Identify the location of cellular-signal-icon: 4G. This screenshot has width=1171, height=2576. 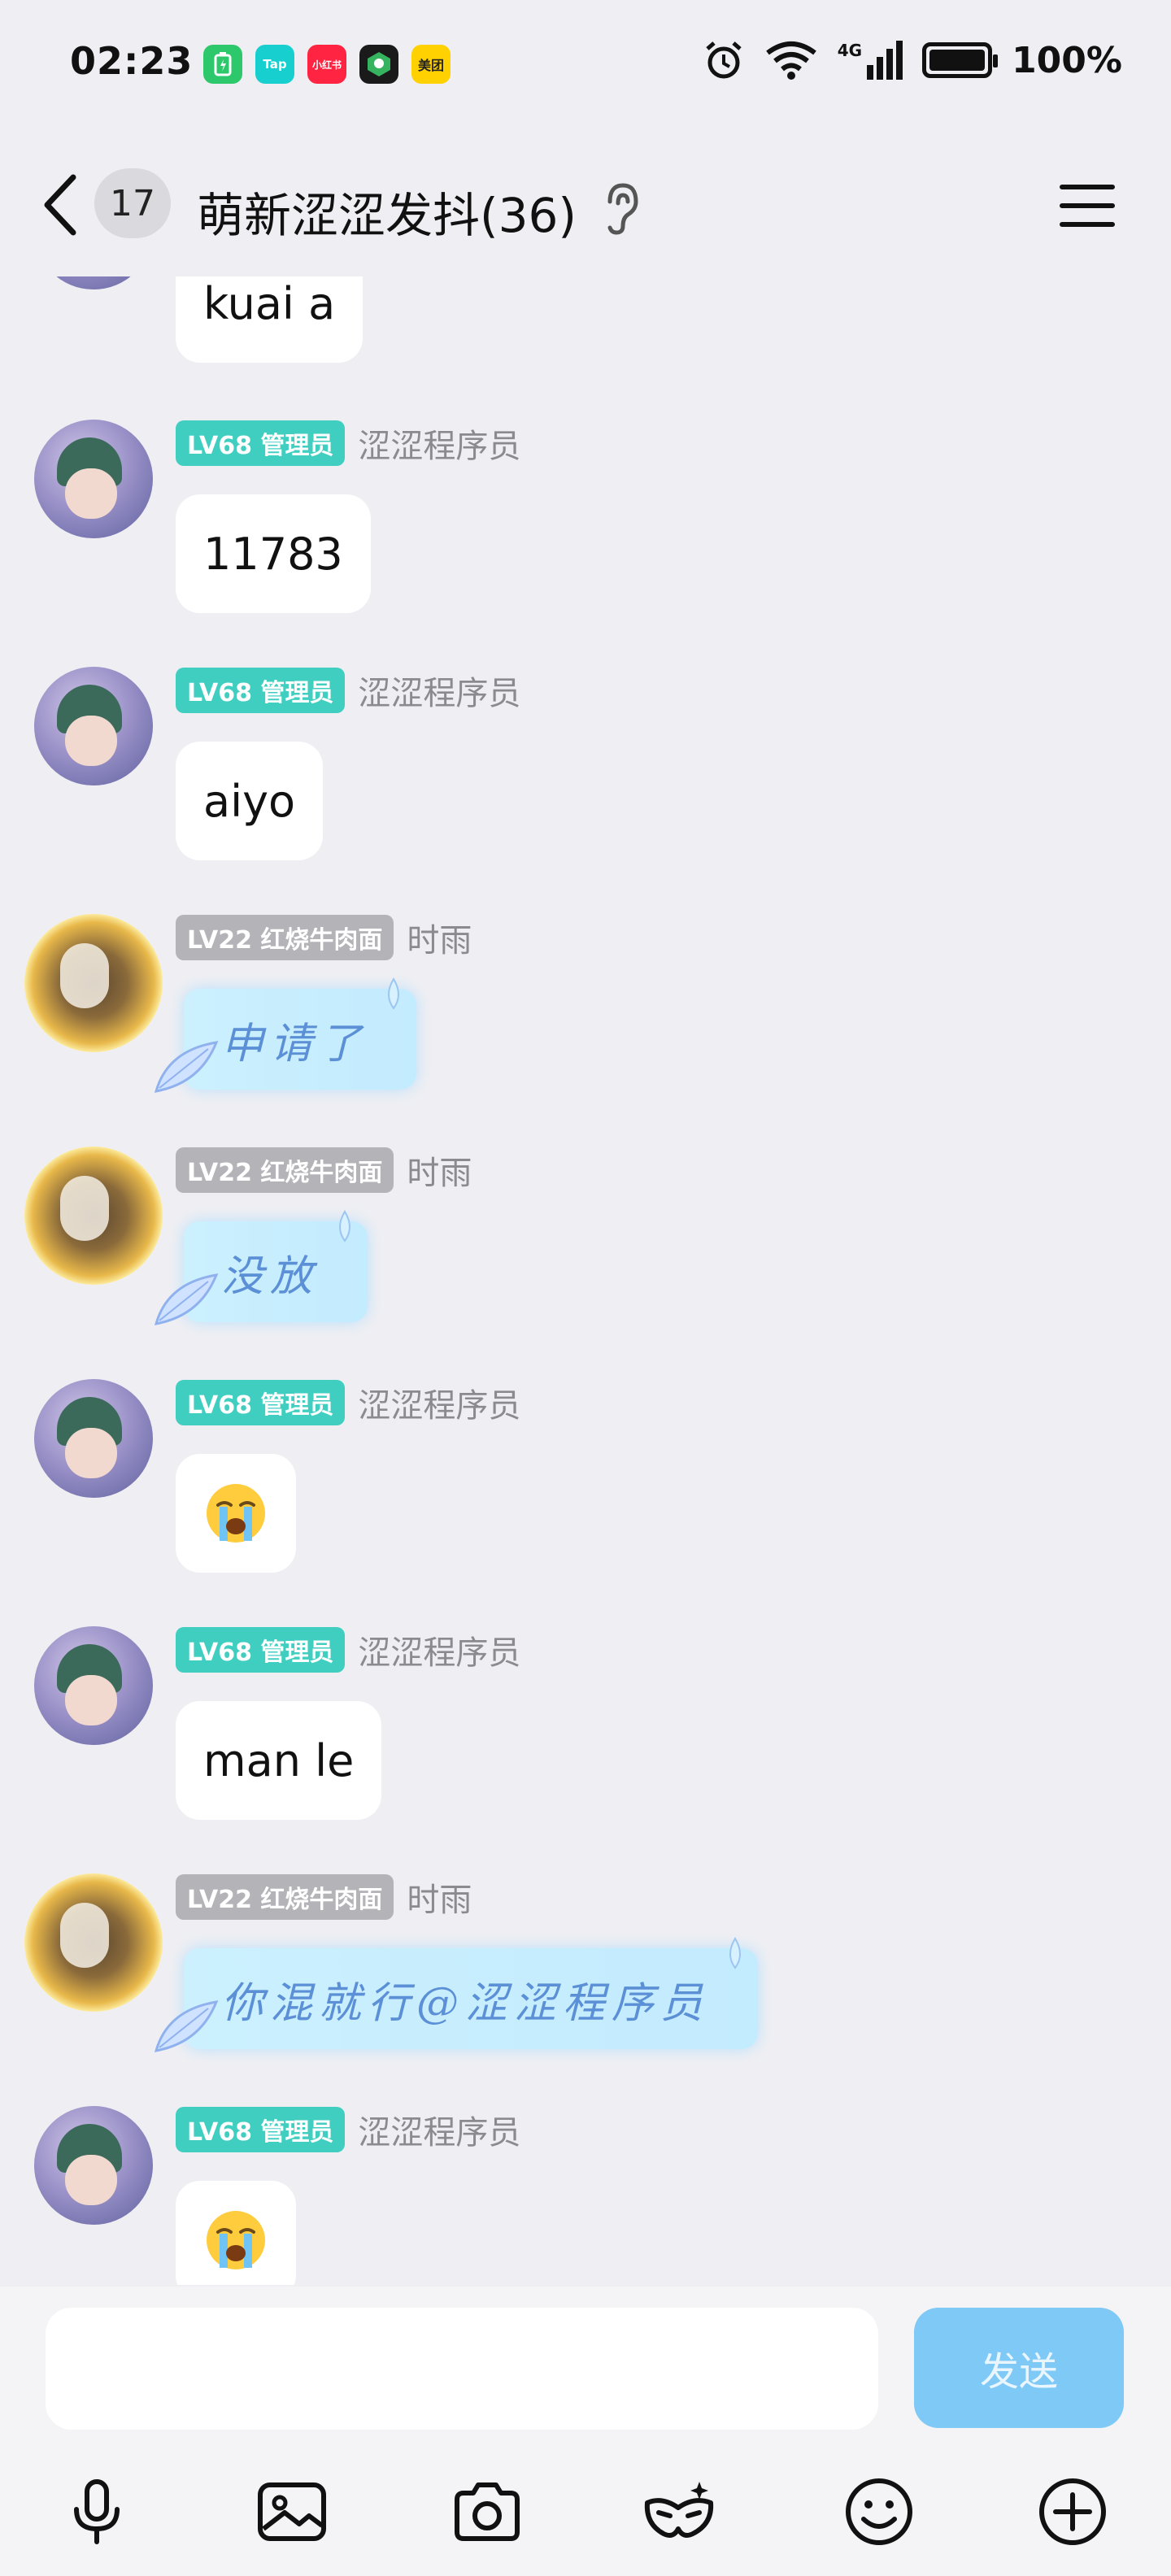
(871, 61).